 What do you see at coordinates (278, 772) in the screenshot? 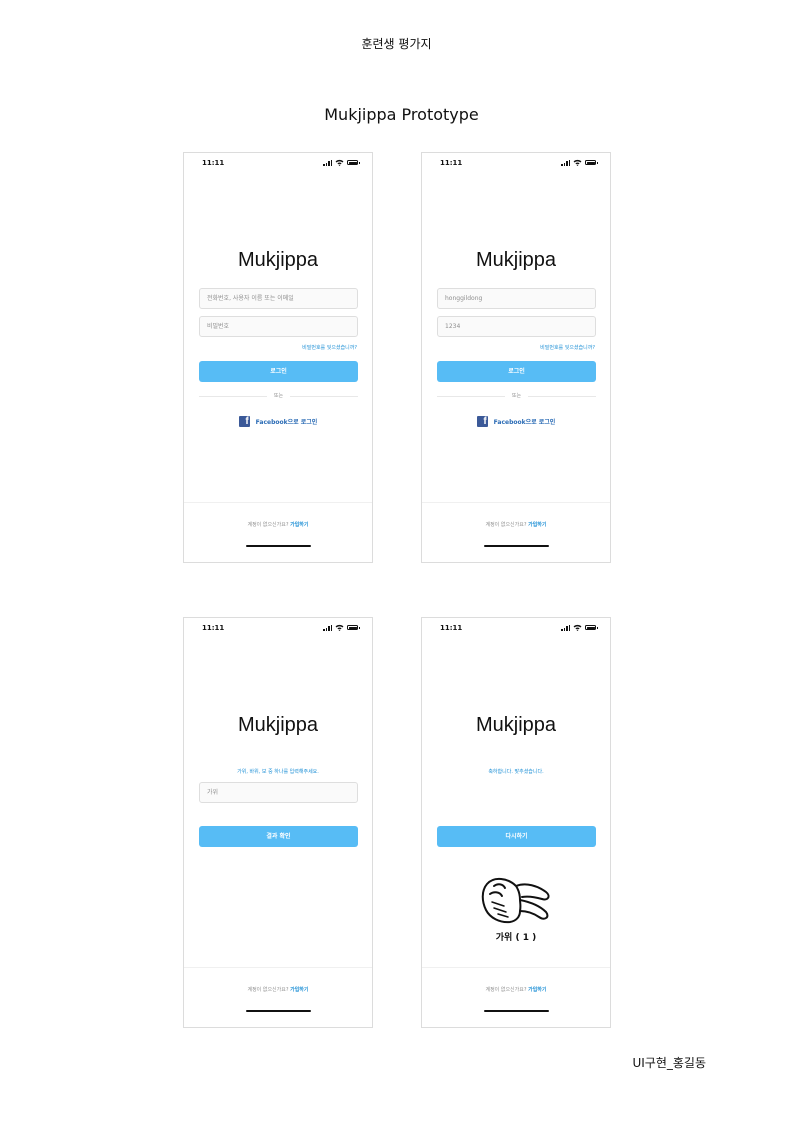
I see `game-prompt: 가위, 바위, 보 중 하나를 입력해주세요.` at bounding box center [278, 772].